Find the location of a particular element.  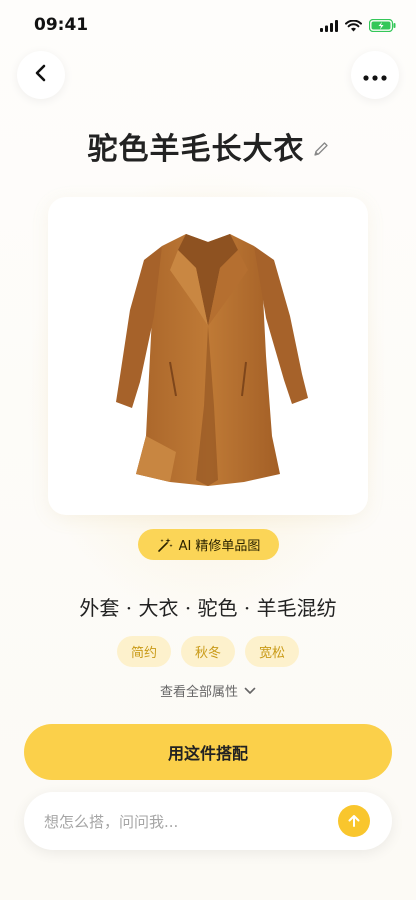

chevron-left-icon is located at coordinates (41, 75).